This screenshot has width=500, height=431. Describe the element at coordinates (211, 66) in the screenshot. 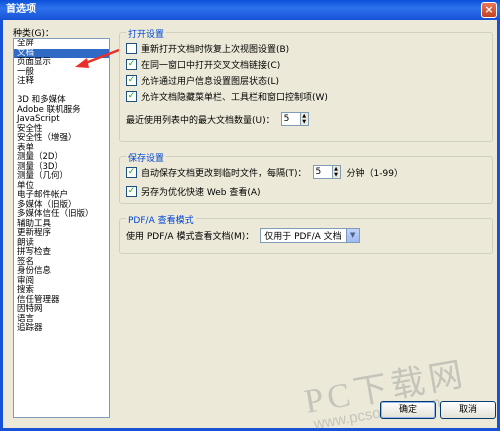

I see `option-label: 在同一窗口中打开交叉文档链接(C)` at that location.